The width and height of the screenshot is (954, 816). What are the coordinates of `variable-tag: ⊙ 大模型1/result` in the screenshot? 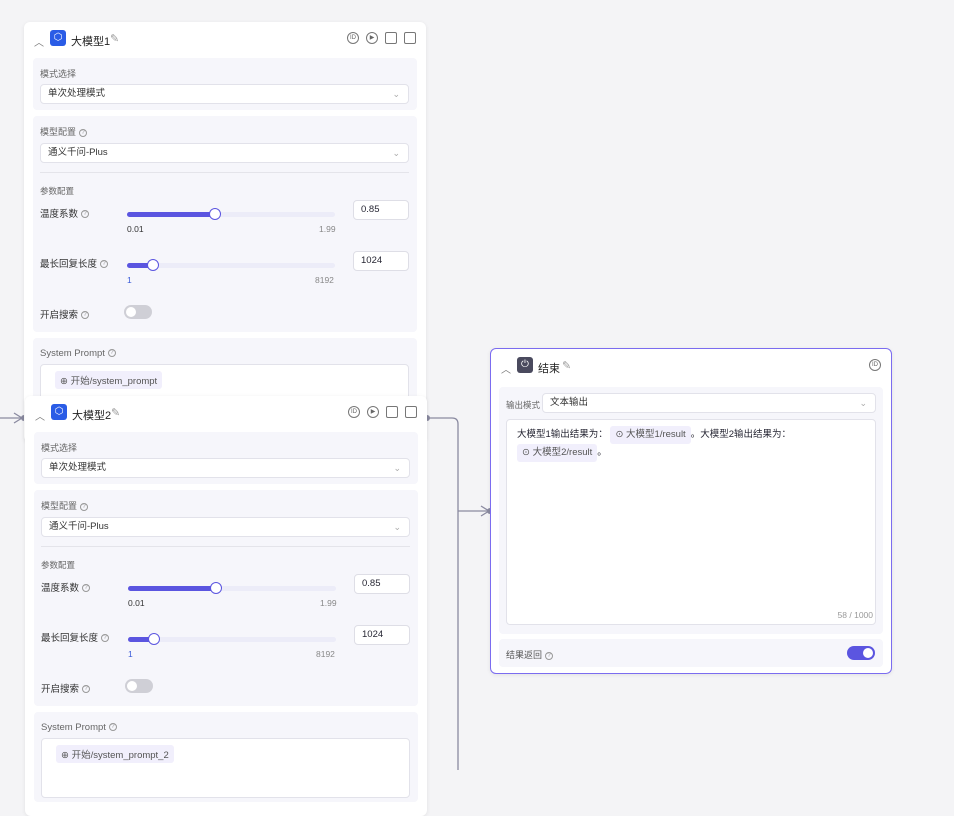 It's located at (650, 435).